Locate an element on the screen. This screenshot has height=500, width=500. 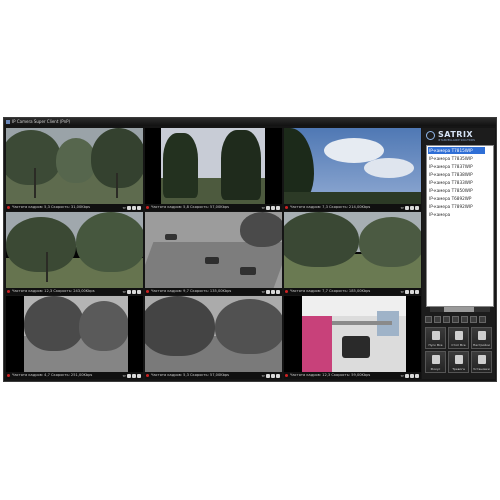
window-title: IP Camera Super Client (PnP) is located at coordinates (41, 121).